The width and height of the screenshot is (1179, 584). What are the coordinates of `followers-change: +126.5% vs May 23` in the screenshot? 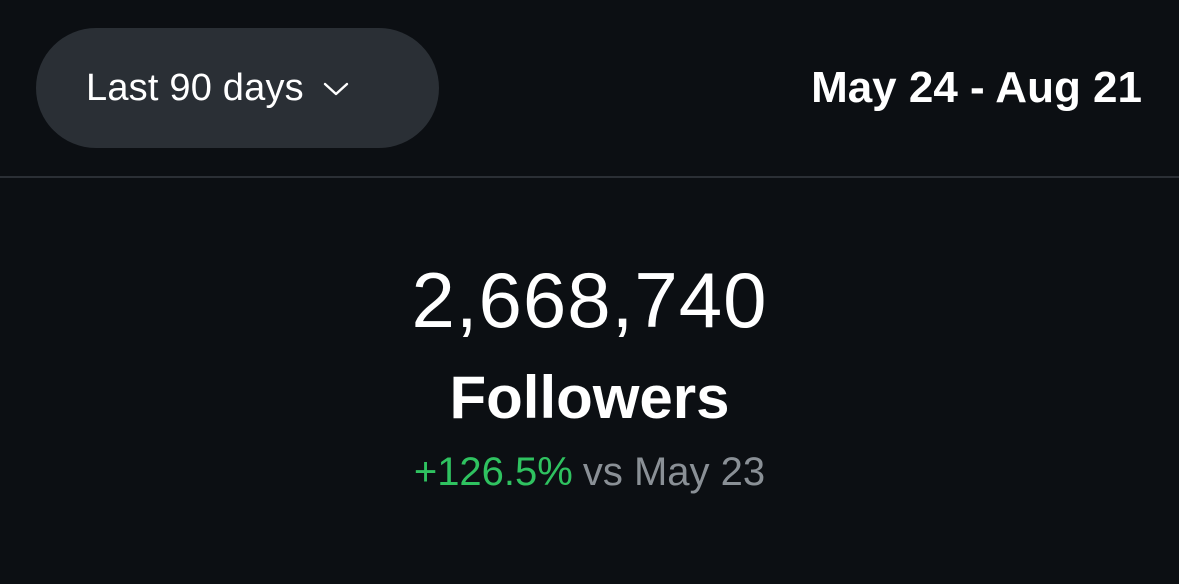 It's located at (589, 472).